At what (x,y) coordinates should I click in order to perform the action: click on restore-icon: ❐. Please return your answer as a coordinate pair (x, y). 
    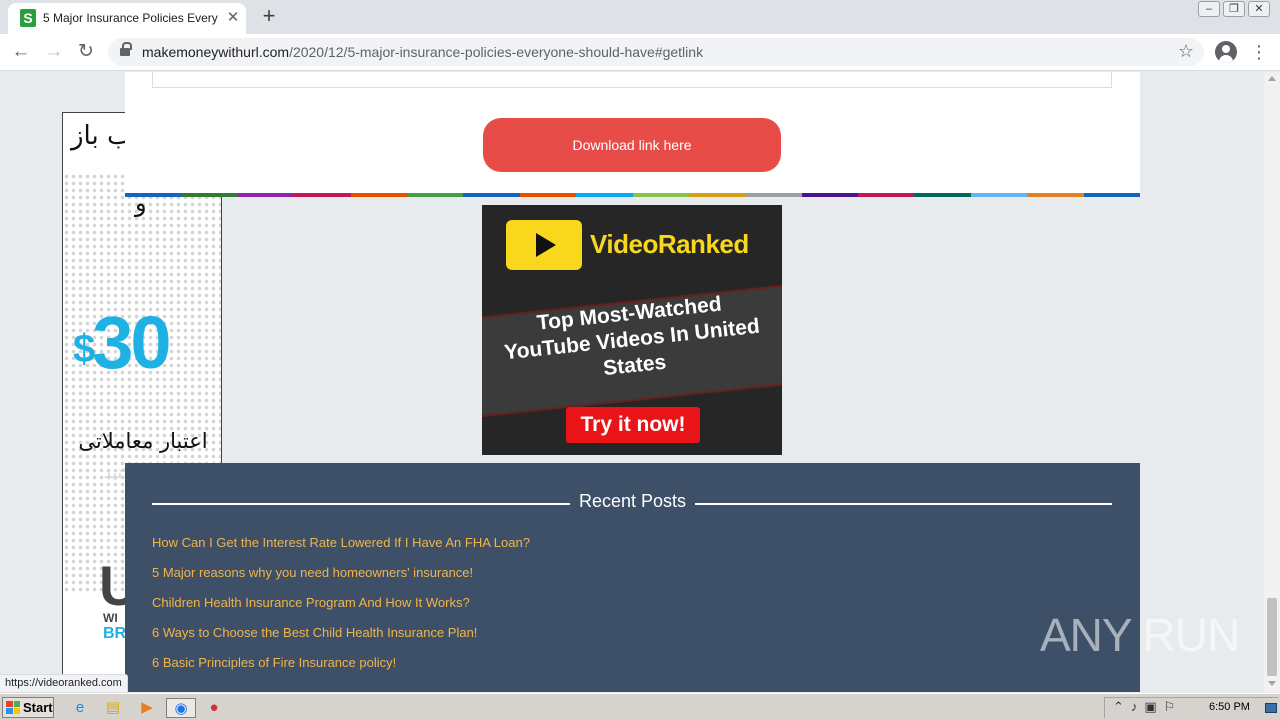
    Looking at the image, I should click on (1234, 9).